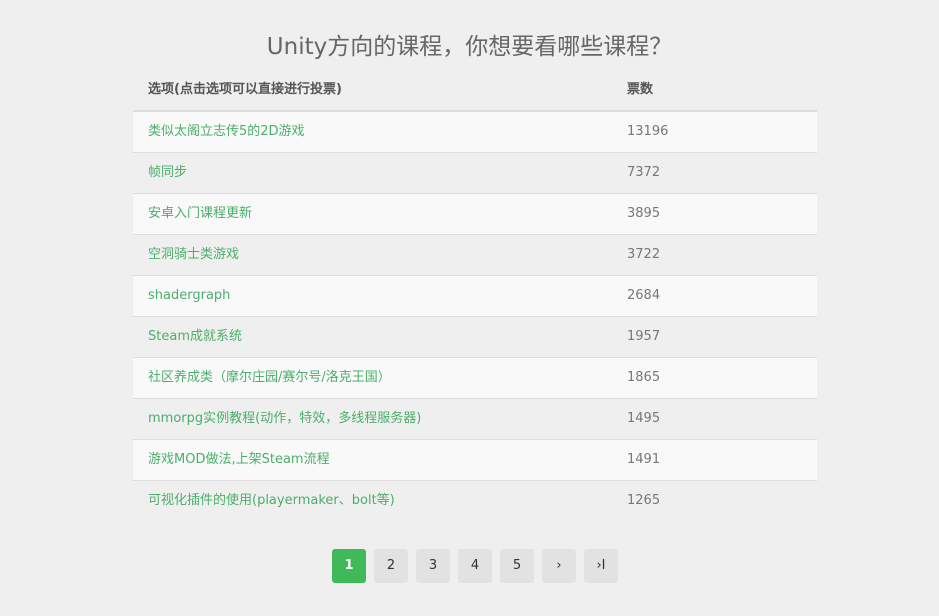  What do you see at coordinates (643, 501) in the screenshot?
I see `vote-count: 1265` at bounding box center [643, 501].